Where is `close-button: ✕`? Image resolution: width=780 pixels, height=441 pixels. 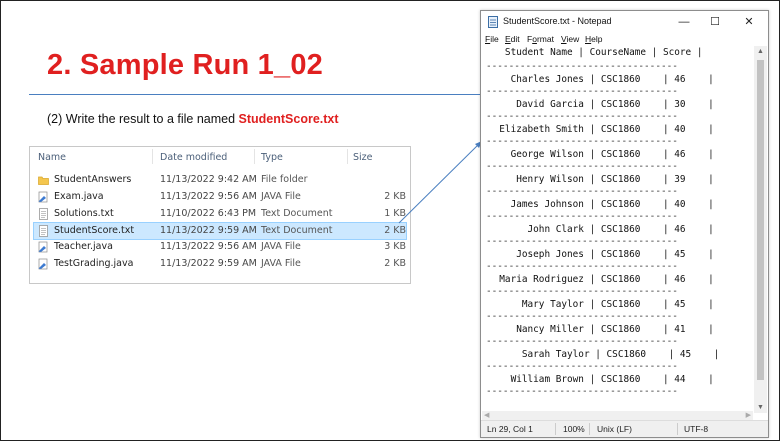
close-button: ✕ is located at coordinates (749, 22).